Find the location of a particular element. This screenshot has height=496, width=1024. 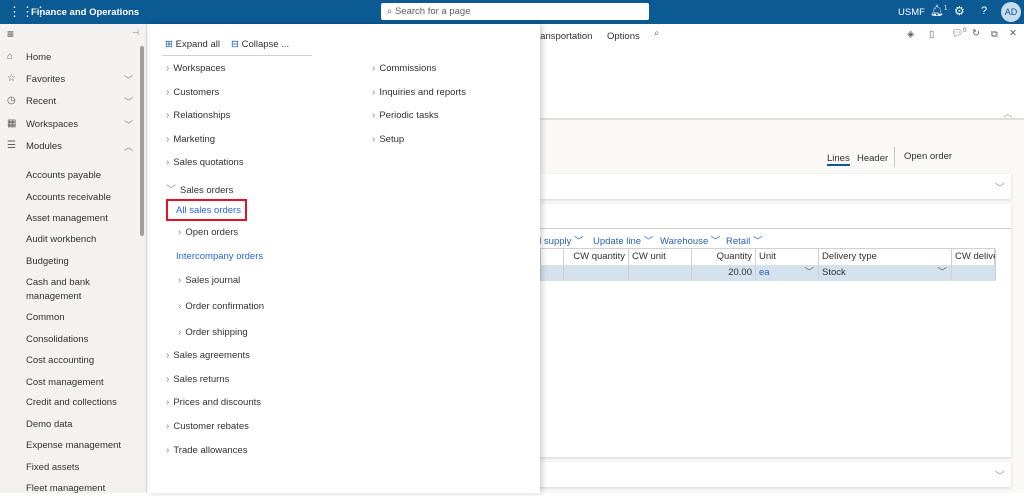

notification-icon: 🔔︎1 is located at coordinates (938, 10).